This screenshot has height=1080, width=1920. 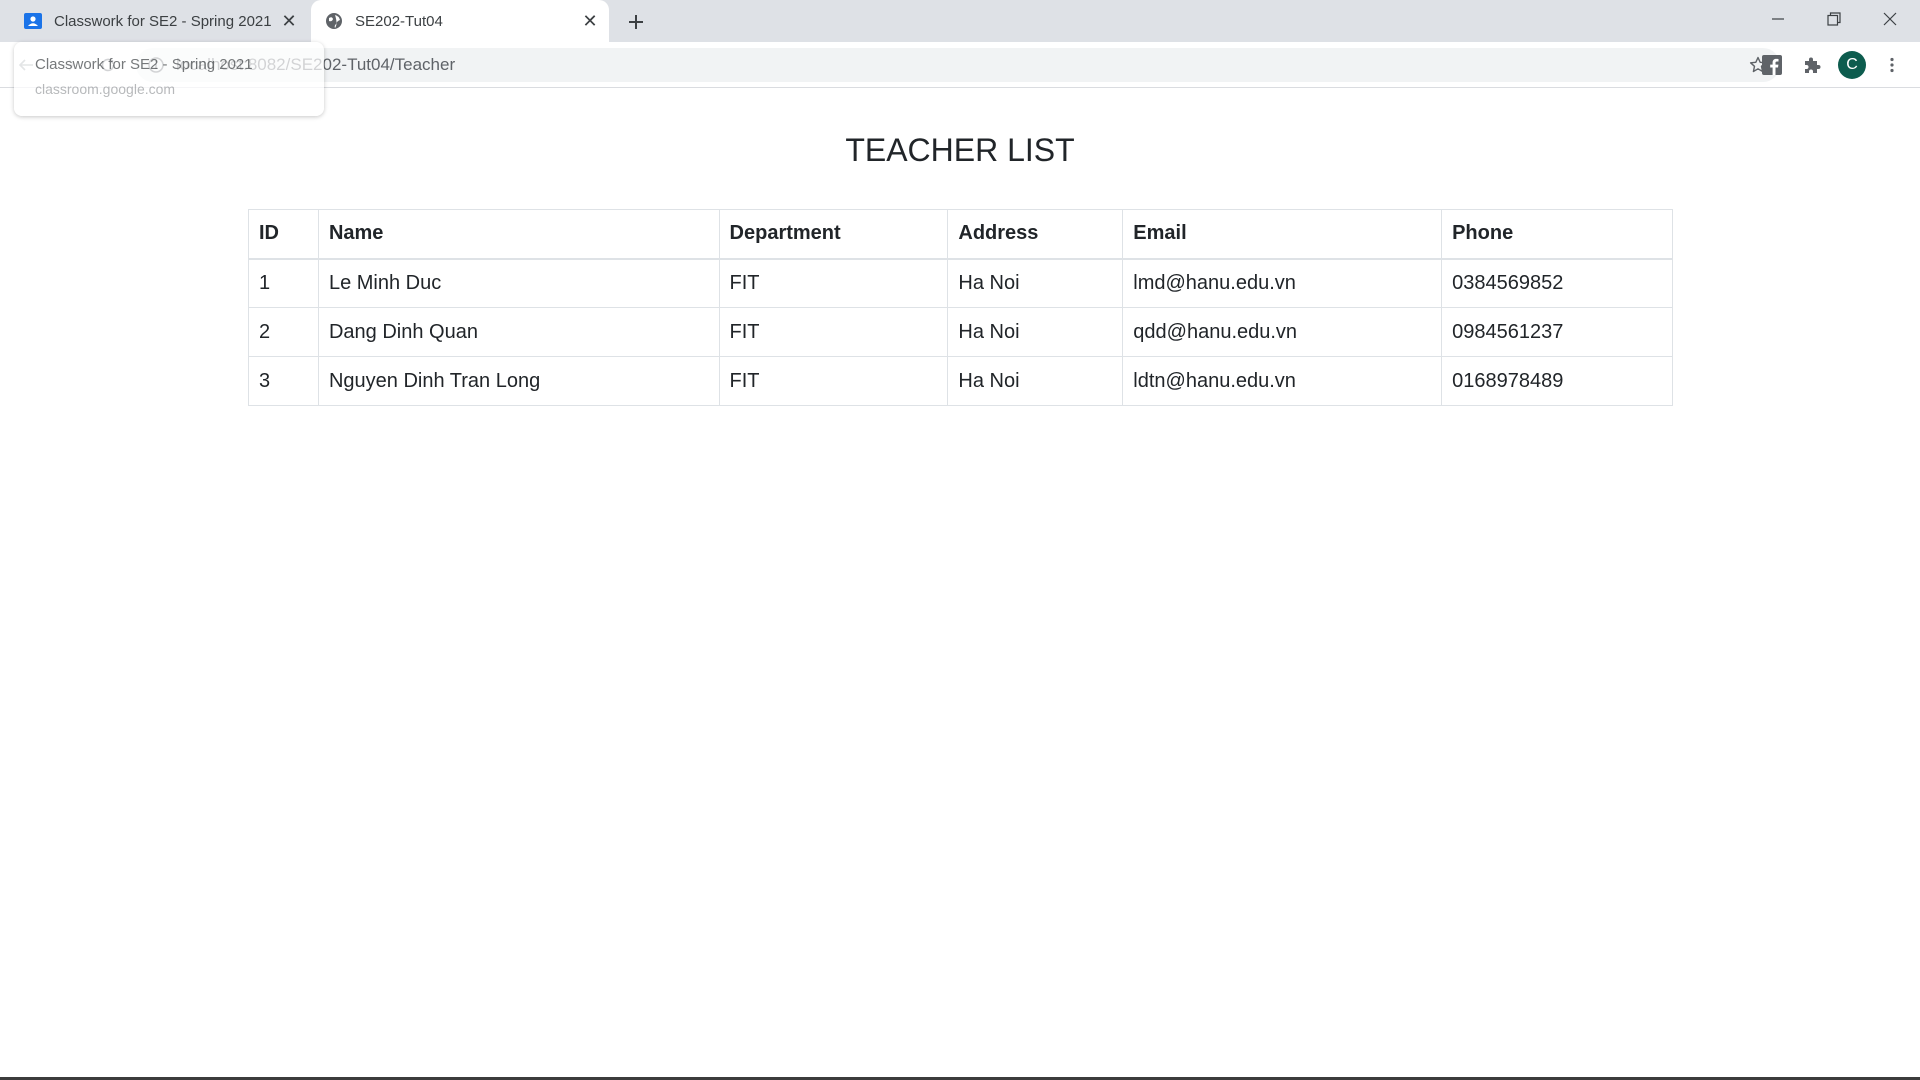 I want to click on cell-phone: 0984561237, so click(x=1557, y=332).